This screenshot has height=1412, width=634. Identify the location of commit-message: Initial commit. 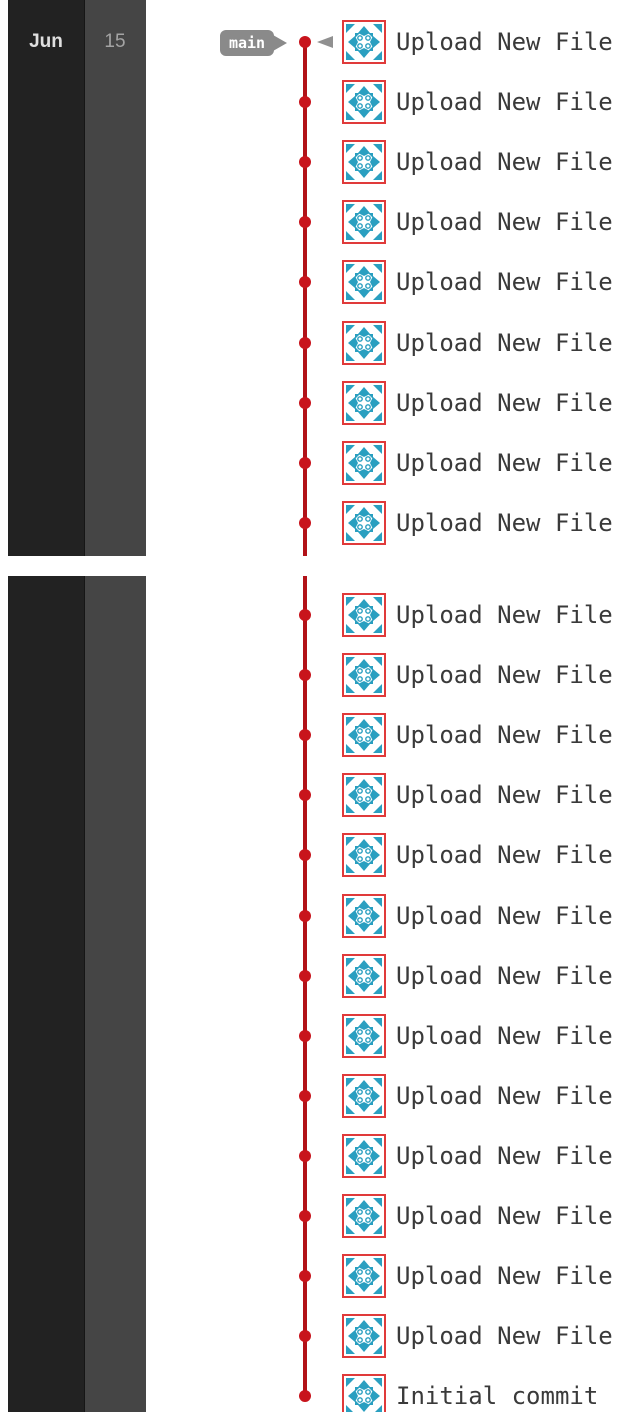
(497, 1393).